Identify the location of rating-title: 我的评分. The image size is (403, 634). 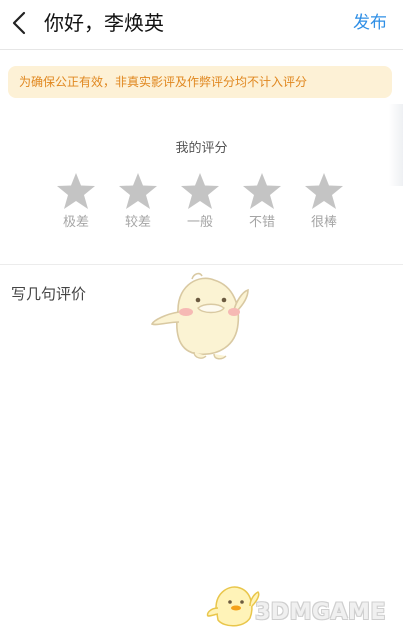
(201, 148).